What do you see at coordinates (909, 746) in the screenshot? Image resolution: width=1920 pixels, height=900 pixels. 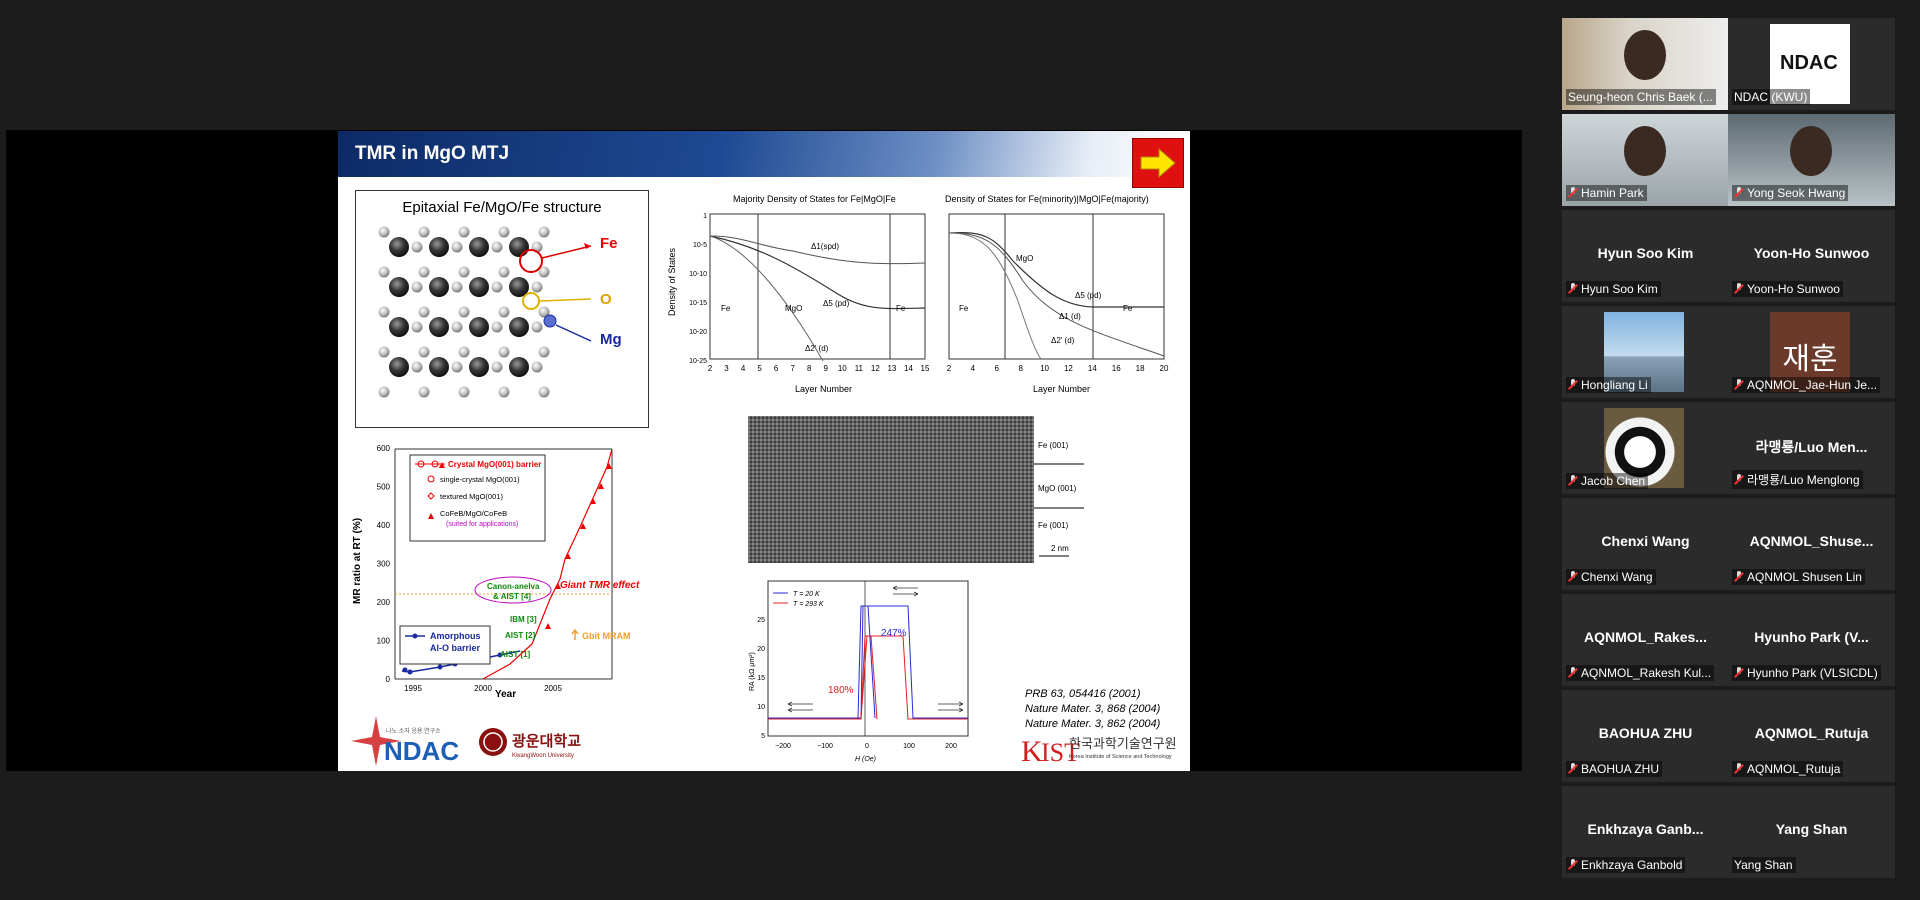 I see `rh-xtick: 100` at bounding box center [909, 746].